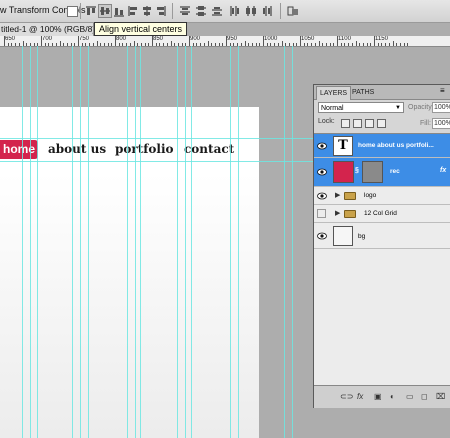  What do you see at coordinates (217, 11) in the screenshot?
I see `distribute-bottom-icon` at bounding box center [217, 11].